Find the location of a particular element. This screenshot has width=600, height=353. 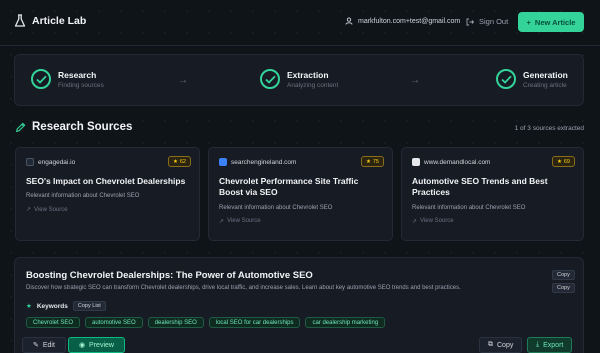

user-info: markfulton.com+test@gmail.com is located at coordinates (402, 21).